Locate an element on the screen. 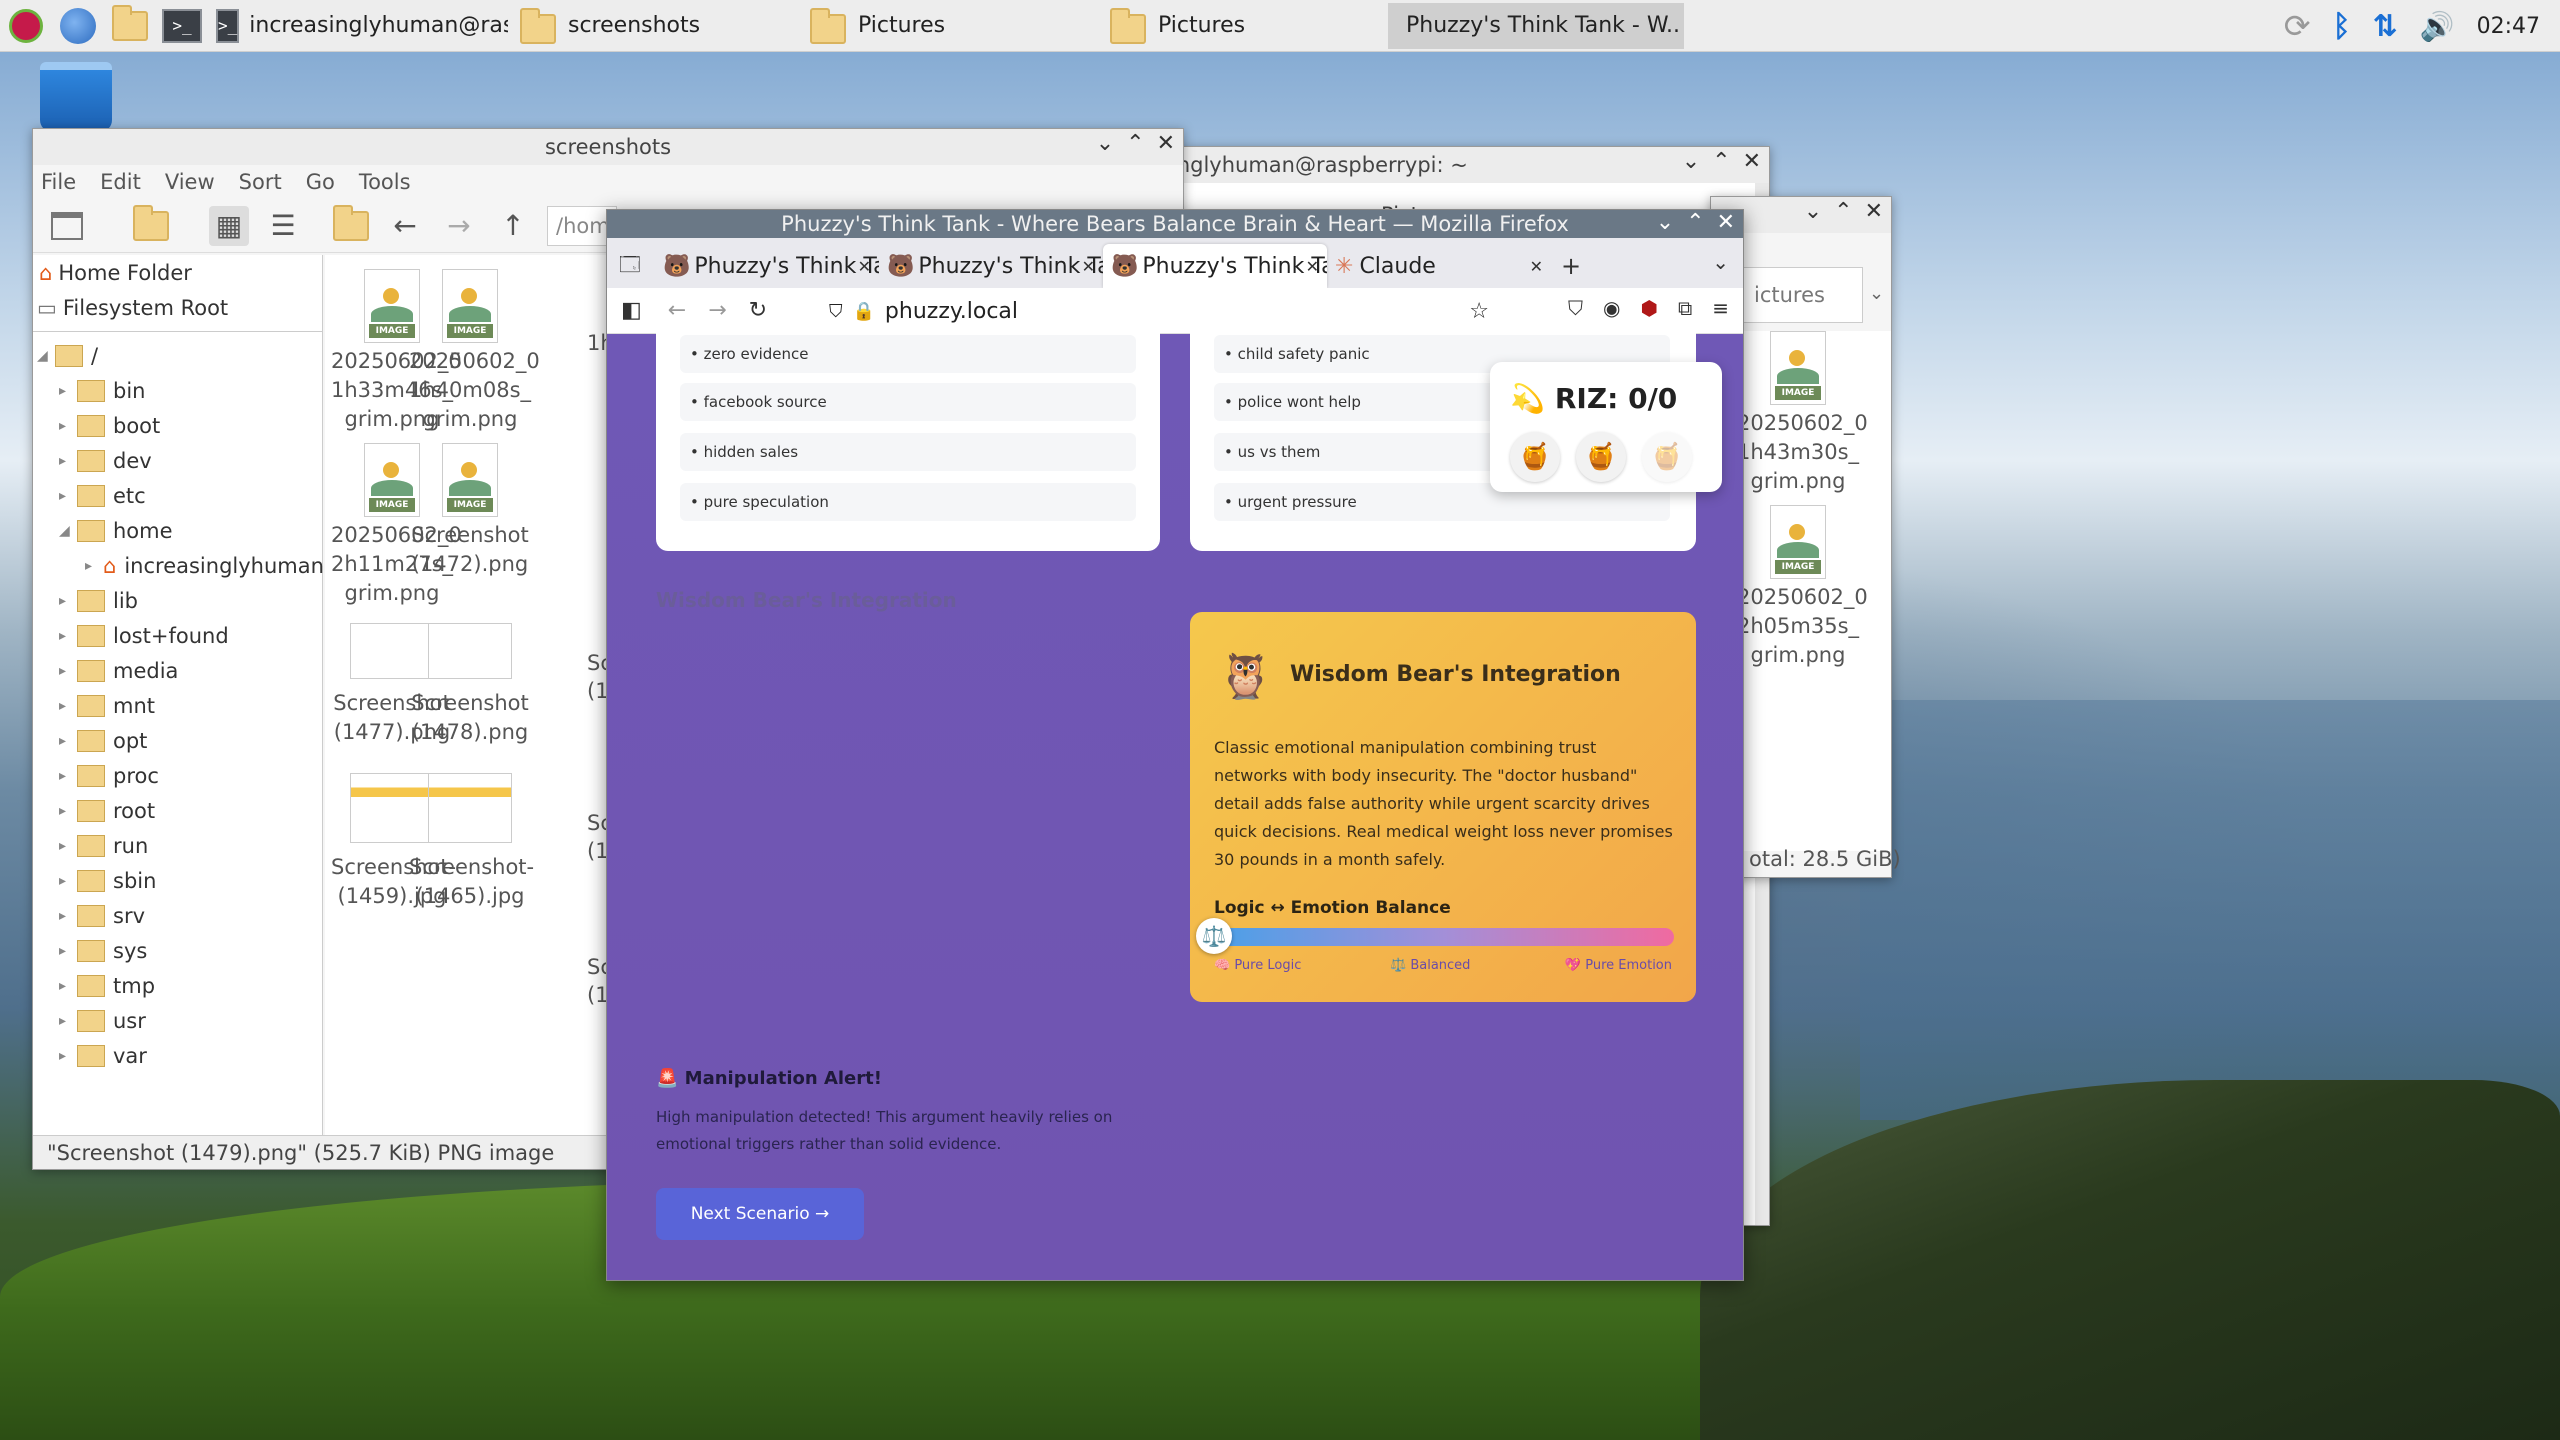 Image resolution: width=2560 pixels, height=1440 pixels. raspberry-menu-icon is located at coordinates (26, 26).